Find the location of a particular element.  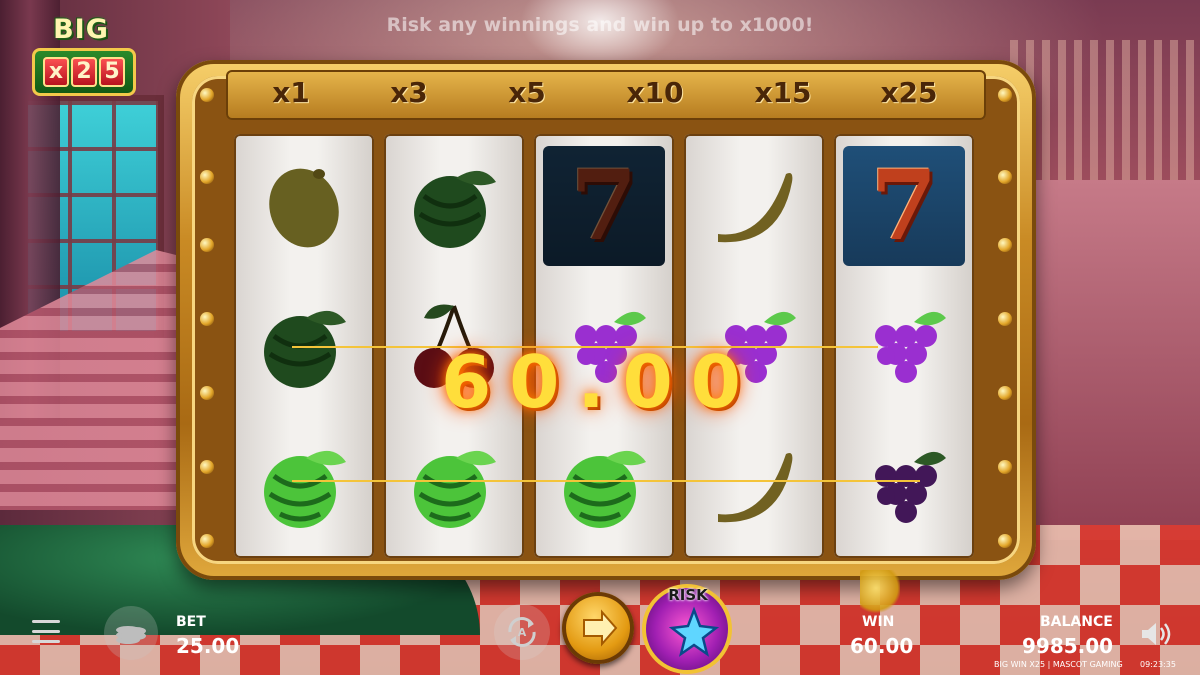

win-label: WIN is located at coordinates (878, 622).